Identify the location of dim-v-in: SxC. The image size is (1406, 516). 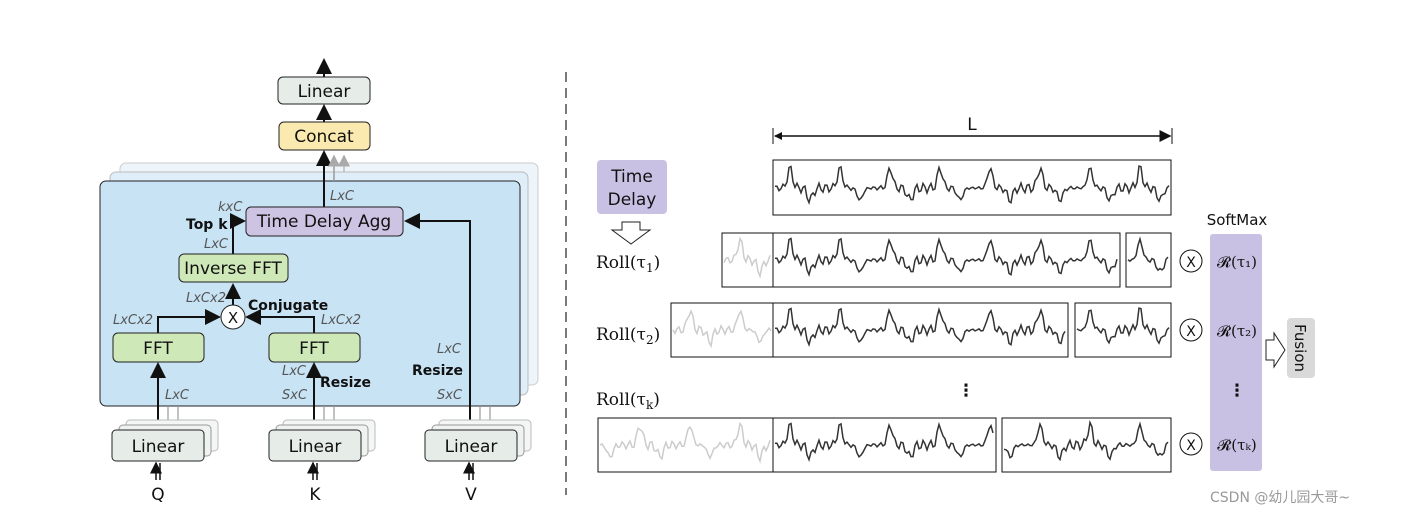
(450, 395).